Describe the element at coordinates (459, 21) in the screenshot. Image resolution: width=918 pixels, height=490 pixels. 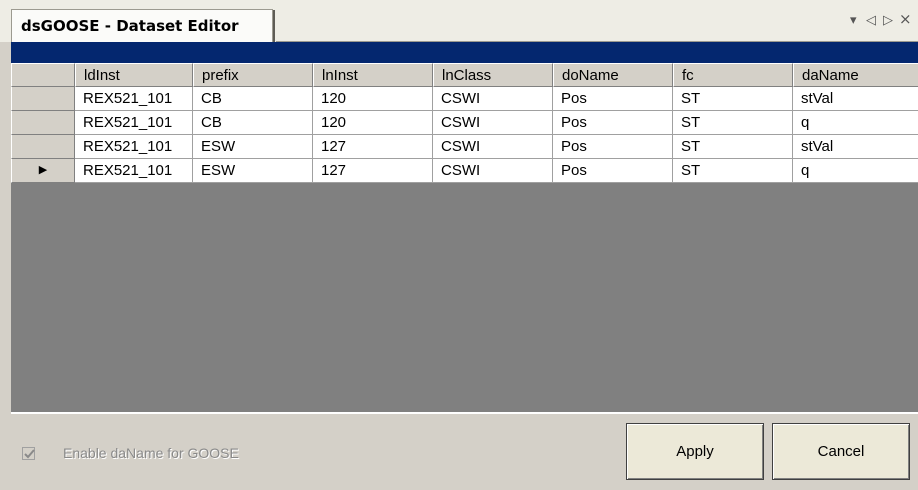
I see `tab-strip: dsGOOSE - Dataset Editor ▾ ◁ ▷ ×` at that location.